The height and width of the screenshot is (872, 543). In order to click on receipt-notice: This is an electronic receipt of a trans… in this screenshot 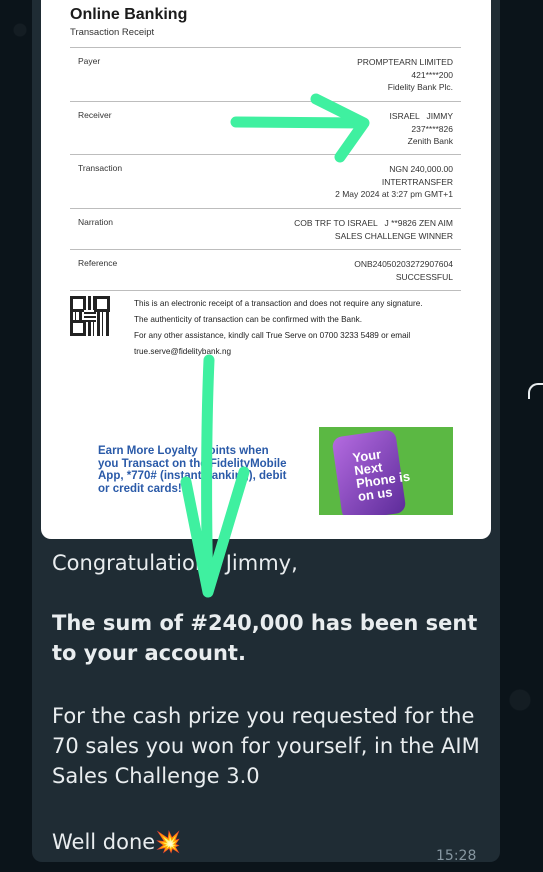, I will do `click(299, 328)`.